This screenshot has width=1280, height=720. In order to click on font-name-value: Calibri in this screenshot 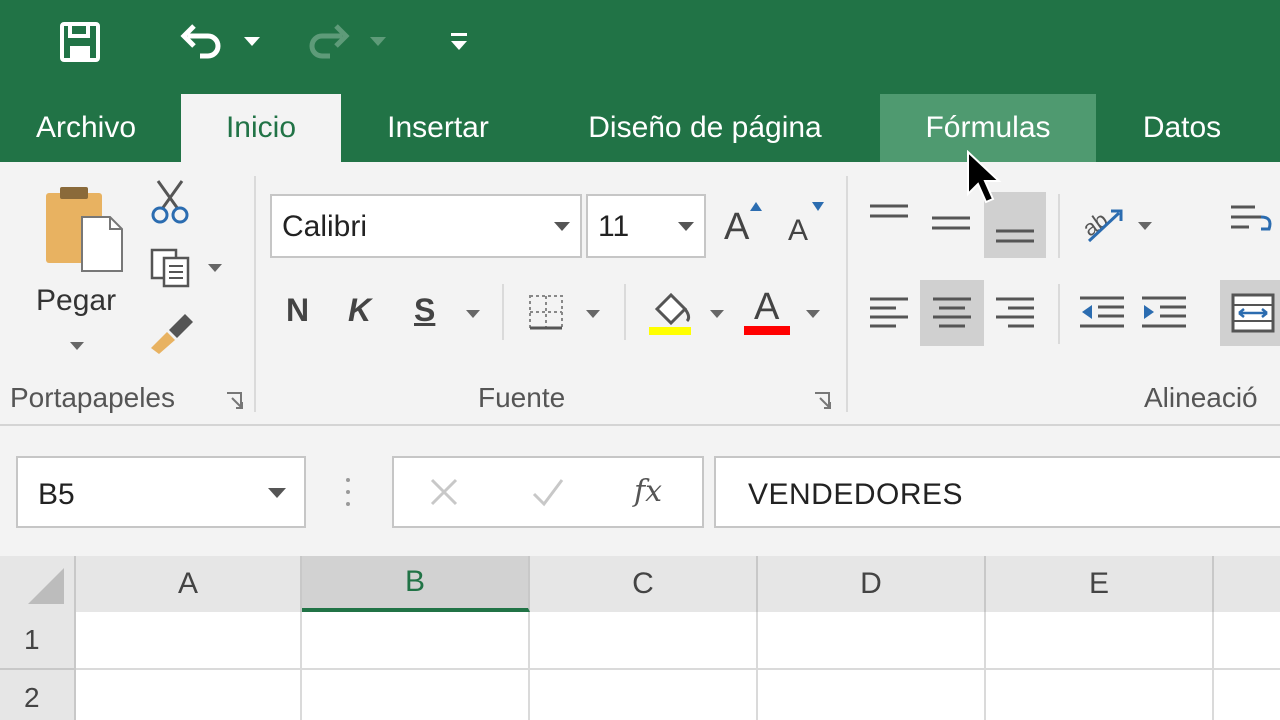, I will do `click(325, 226)`.